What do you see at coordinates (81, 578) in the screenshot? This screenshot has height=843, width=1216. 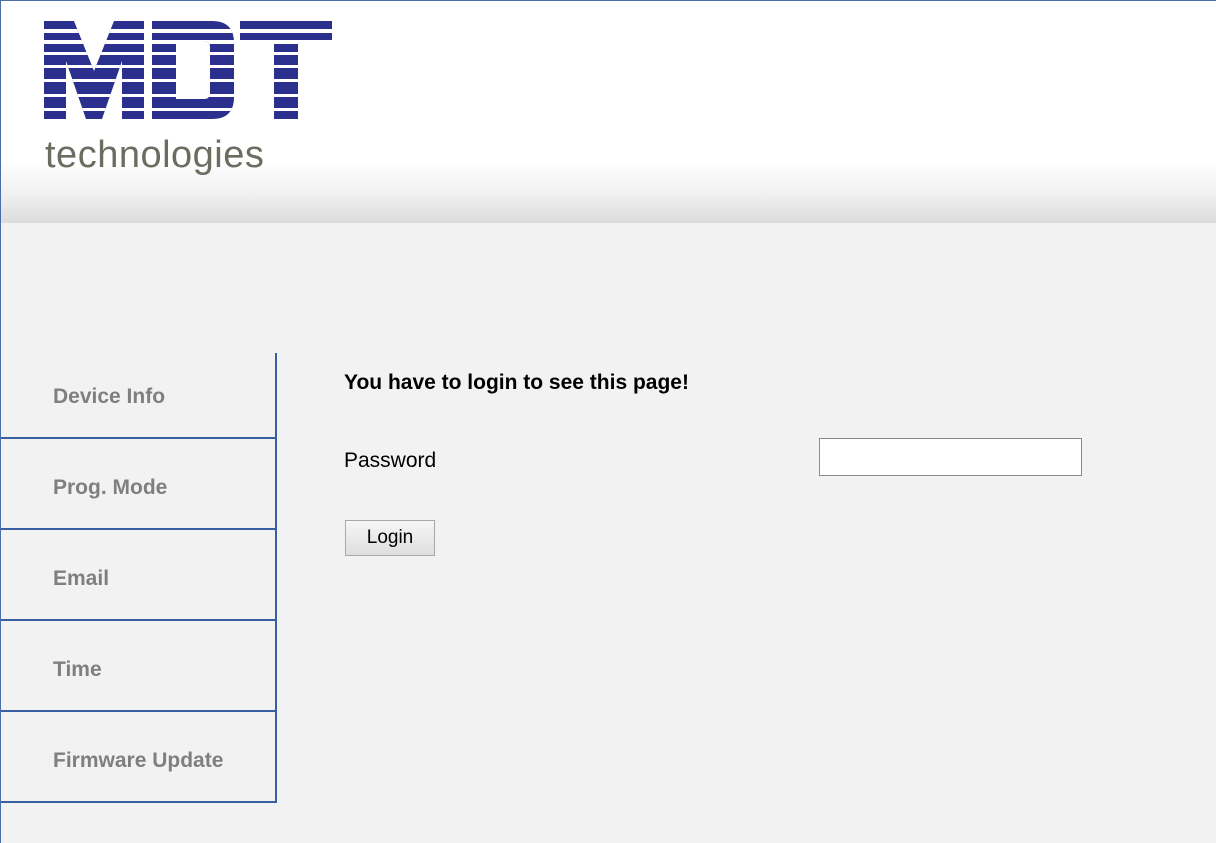 I see `nav-item-label: Email` at bounding box center [81, 578].